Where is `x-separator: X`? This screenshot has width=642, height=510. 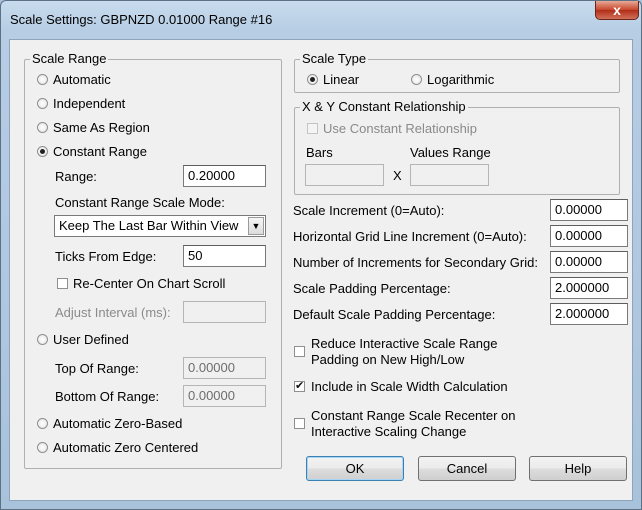 x-separator: X is located at coordinates (397, 175).